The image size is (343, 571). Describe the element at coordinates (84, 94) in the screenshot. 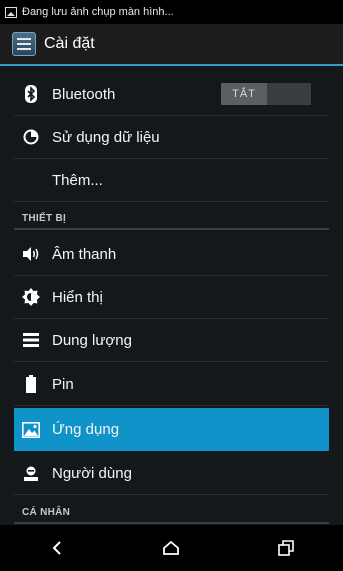

I see `bluetooth-label: Bluetooth` at that location.